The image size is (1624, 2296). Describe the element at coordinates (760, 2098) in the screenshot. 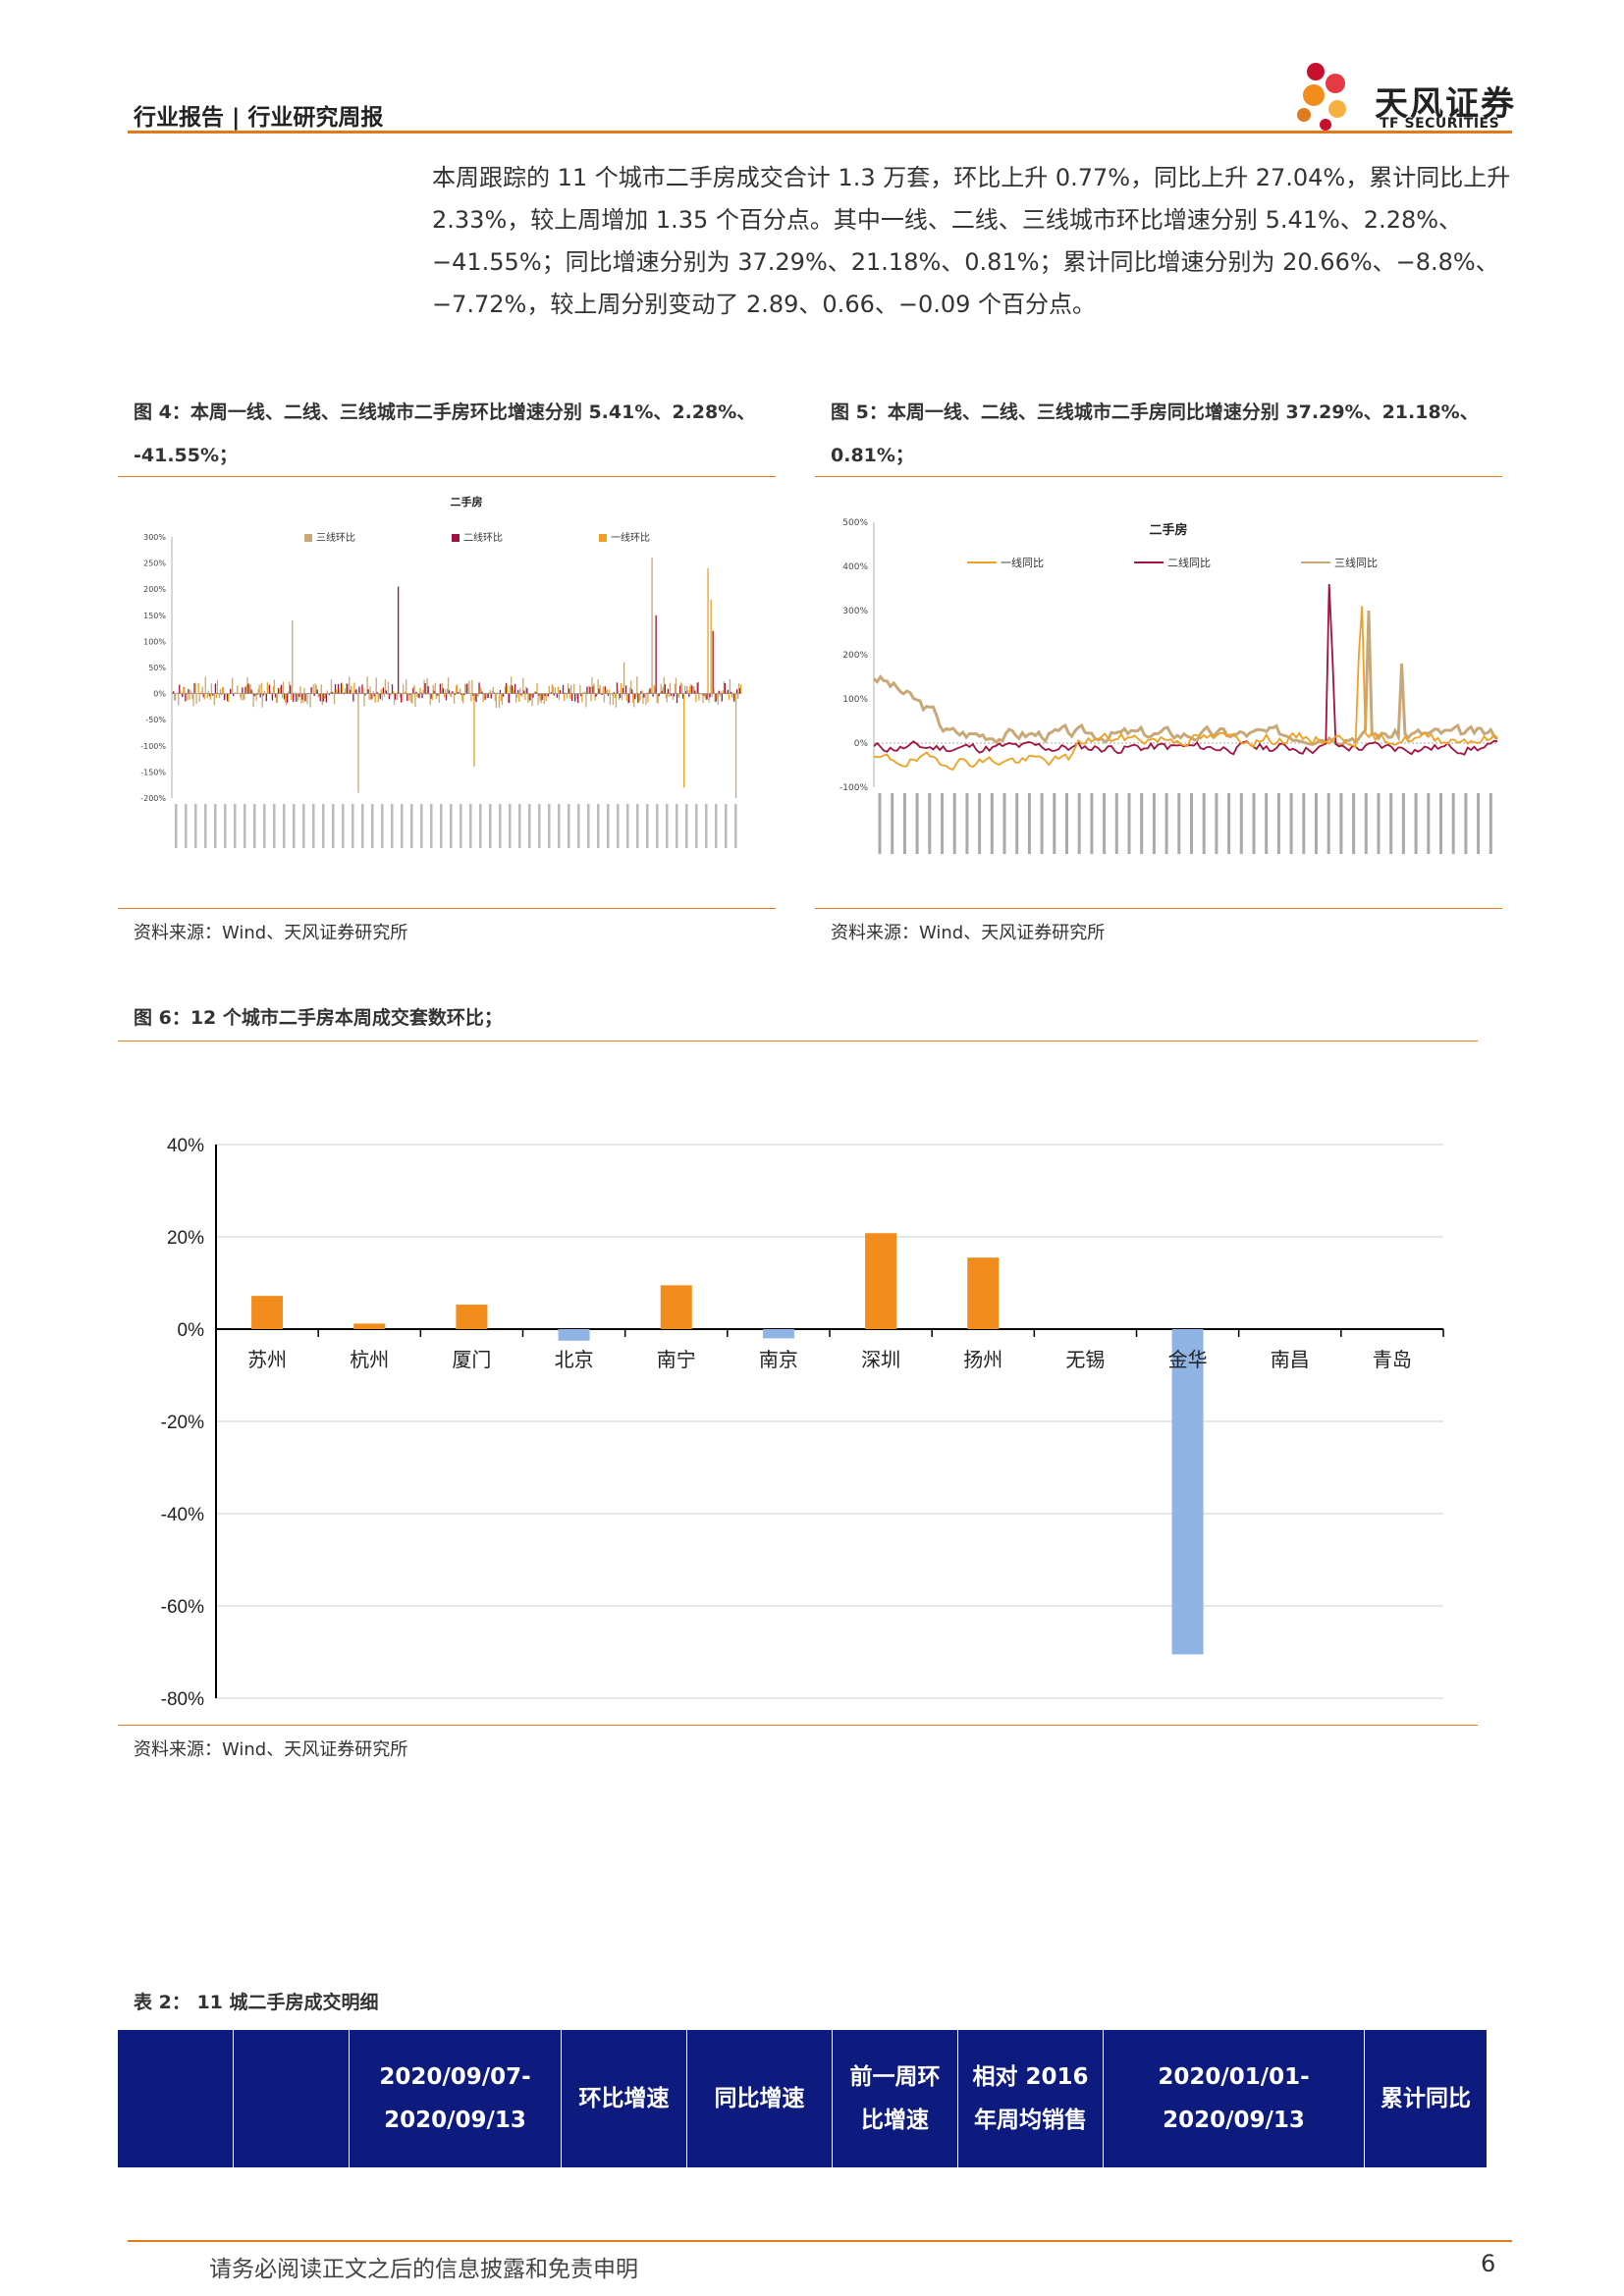

I see `table-header-cell: 同比增速` at that location.